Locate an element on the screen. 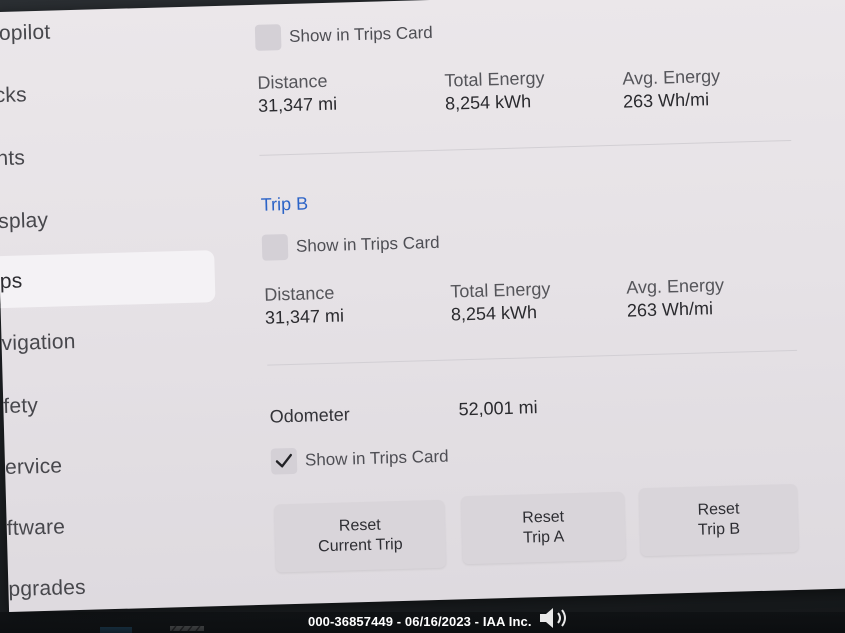  watermark-text: 000-36857449 - 06/16/2023 - IAA Inc. is located at coordinates (420, 621).